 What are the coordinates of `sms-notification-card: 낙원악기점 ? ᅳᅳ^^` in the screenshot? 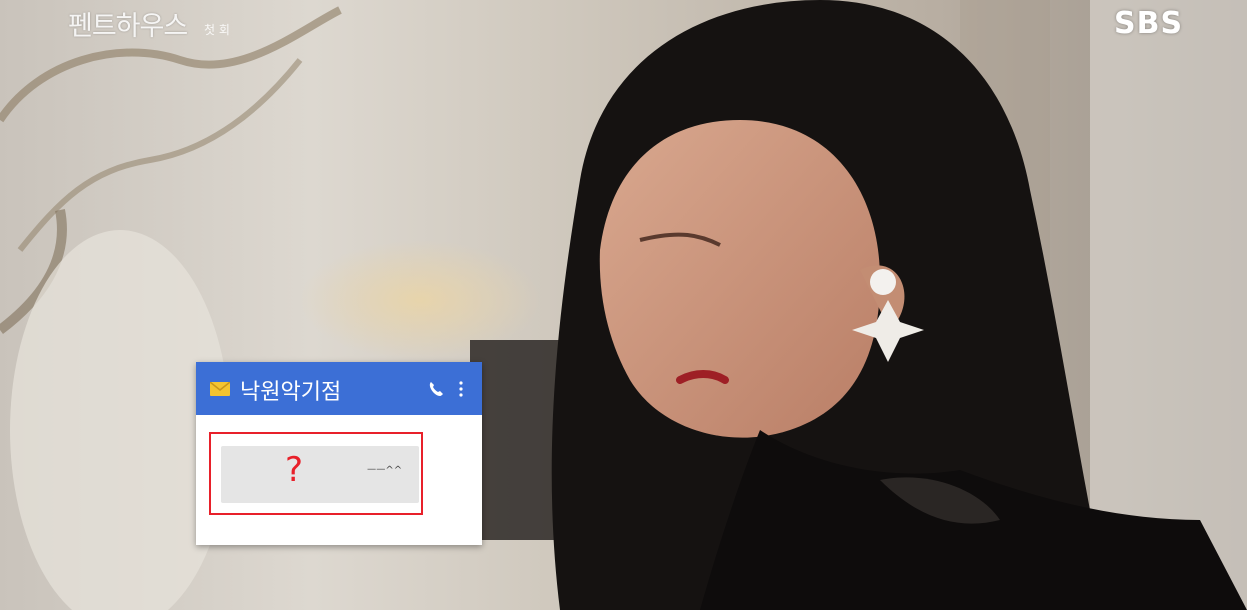 It's located at (339, 453).